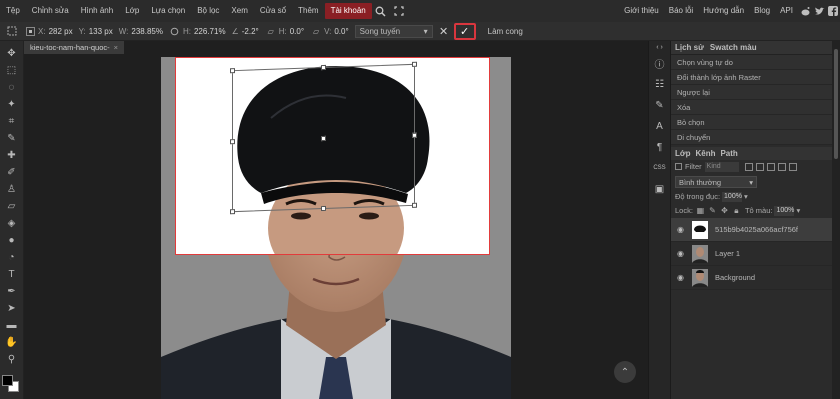 This screenshot has height=399, width=840. What do you see at coordinates (759, 166) in the screenshot?
I see `filter-adjust-icon` at bounding box center [759, 166].